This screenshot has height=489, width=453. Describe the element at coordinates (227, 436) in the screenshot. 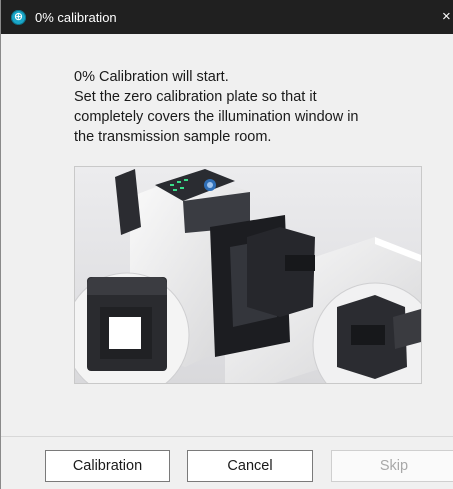

I see `footer-divider` at that location.